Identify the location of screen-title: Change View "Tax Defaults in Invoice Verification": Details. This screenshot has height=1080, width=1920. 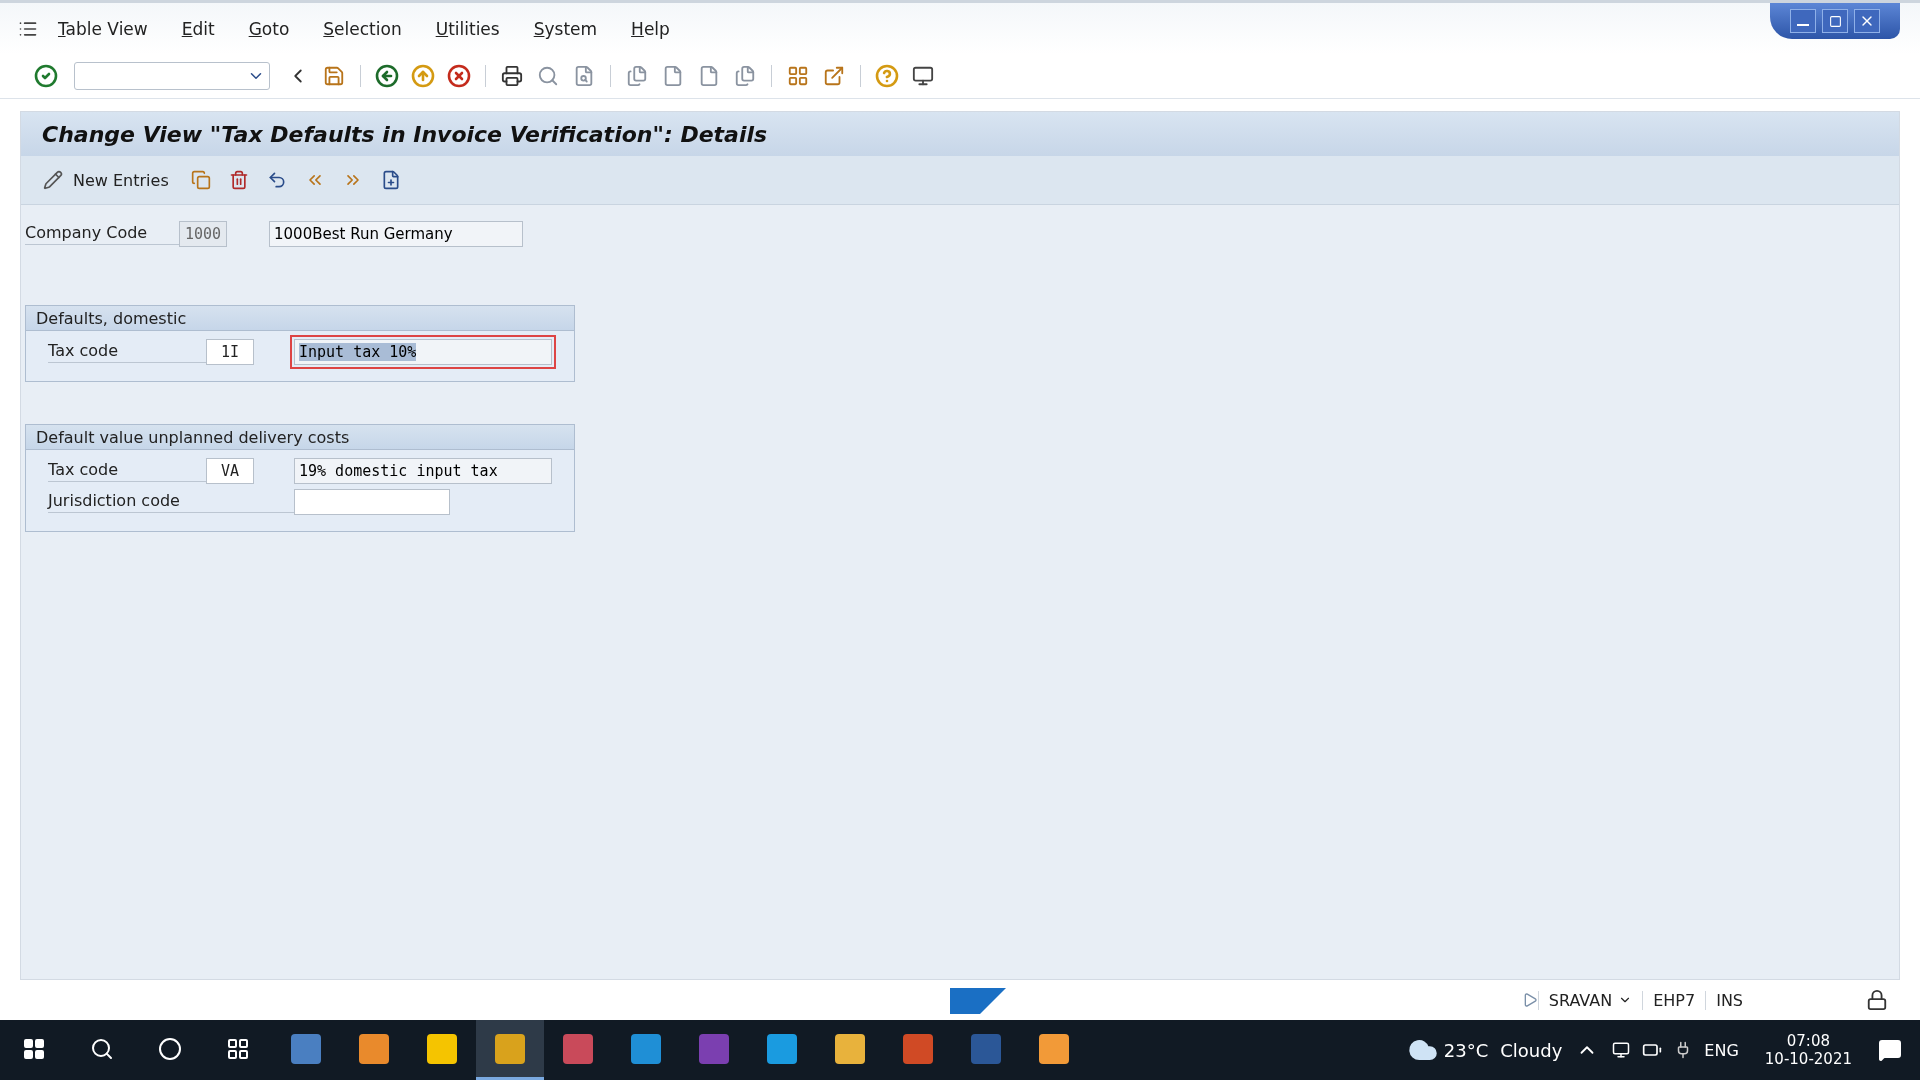
(405, 134).